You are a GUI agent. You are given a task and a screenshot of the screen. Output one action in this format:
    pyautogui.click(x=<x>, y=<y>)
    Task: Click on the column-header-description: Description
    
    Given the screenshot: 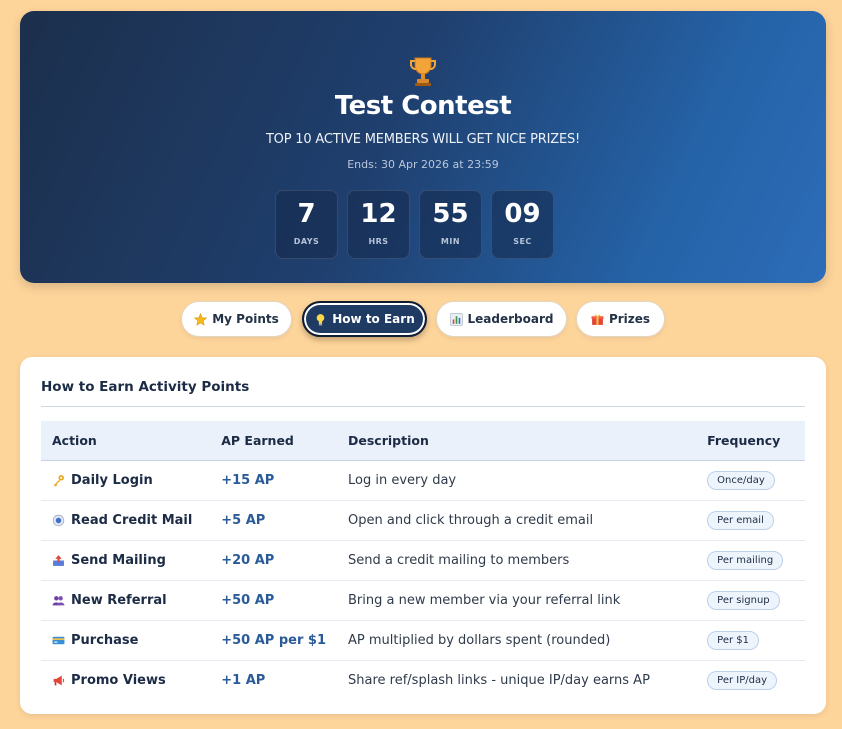 What is the action you would take?
    pyautogui.click(x=517, y=441)
    